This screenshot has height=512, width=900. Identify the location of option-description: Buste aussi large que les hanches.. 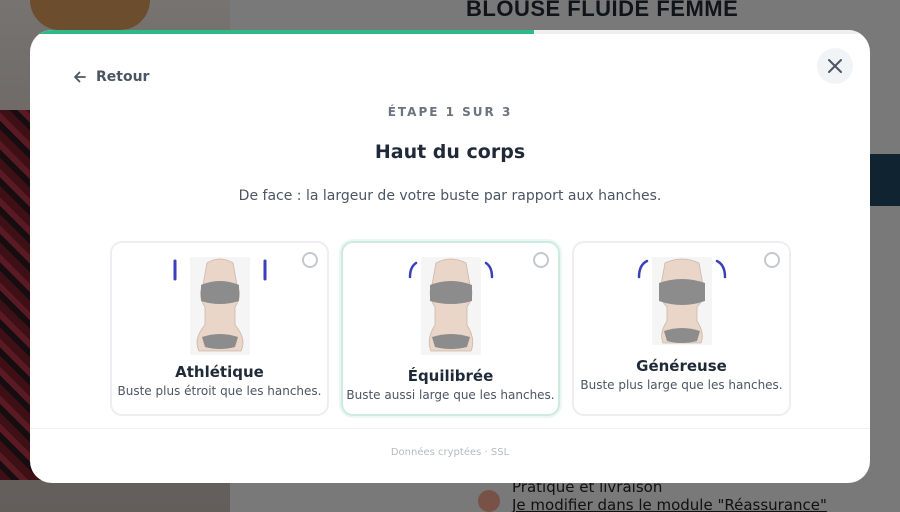
(450, 395).